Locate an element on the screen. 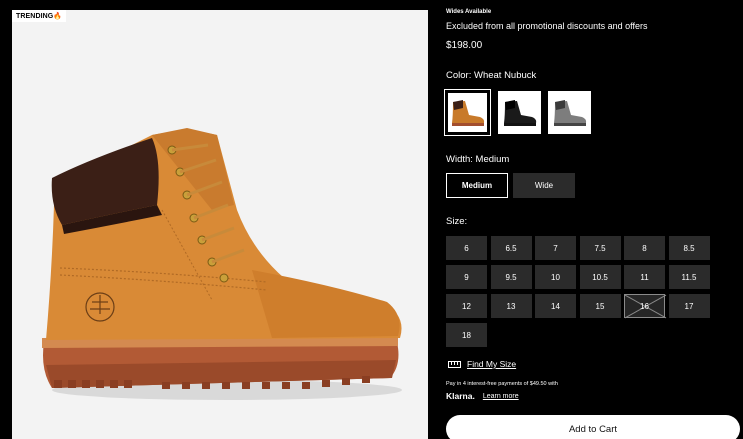  klarna-logo: Klarna. is located at coordinates (460, 396).